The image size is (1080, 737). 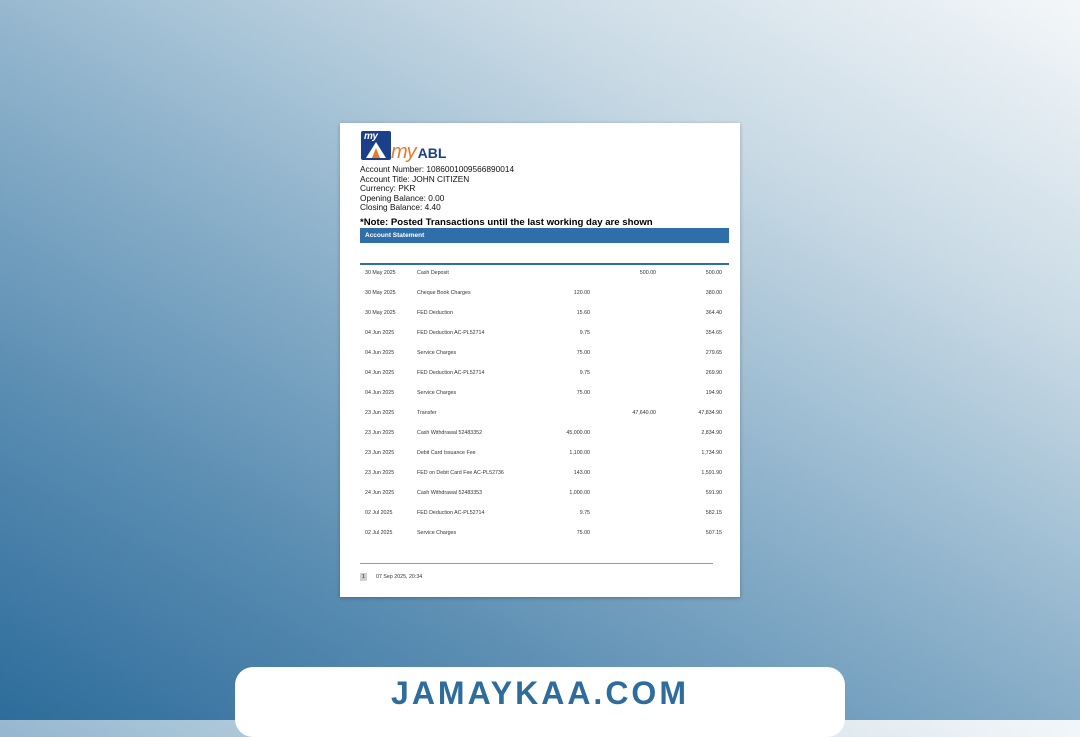 What do you see at coordinates (450, 433) in the screenshot?
I see `transaction-description: Cash Withdrawal 52483352` at bounding box center [450, 433].